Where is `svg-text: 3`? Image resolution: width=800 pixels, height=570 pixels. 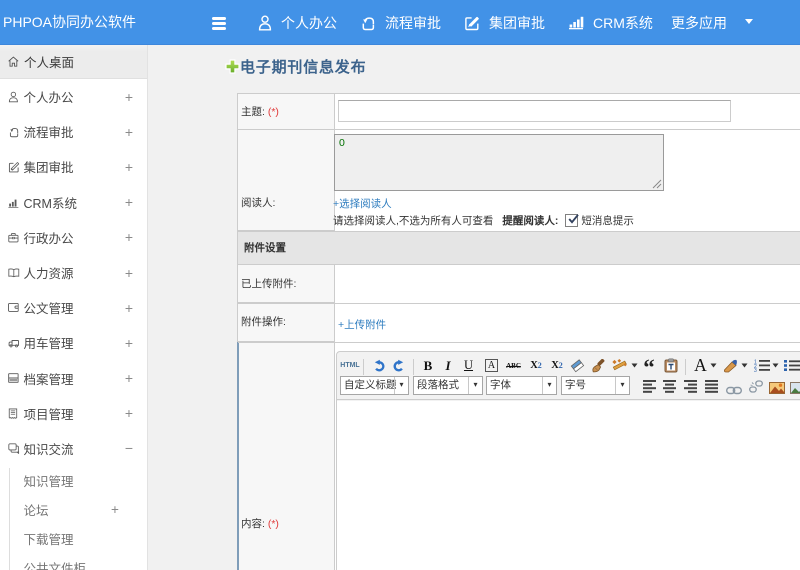 svg-text: 3 is located at coordinates (755, 370).